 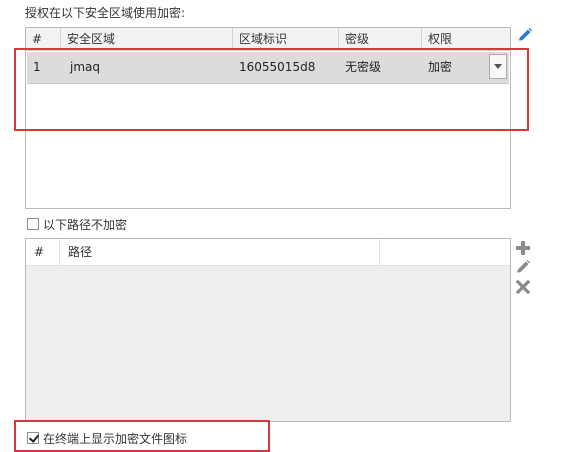 What do you see at coordinates (523, 248) in the screenshot?
I see `plus-icon` at bounding box center [523, 248].